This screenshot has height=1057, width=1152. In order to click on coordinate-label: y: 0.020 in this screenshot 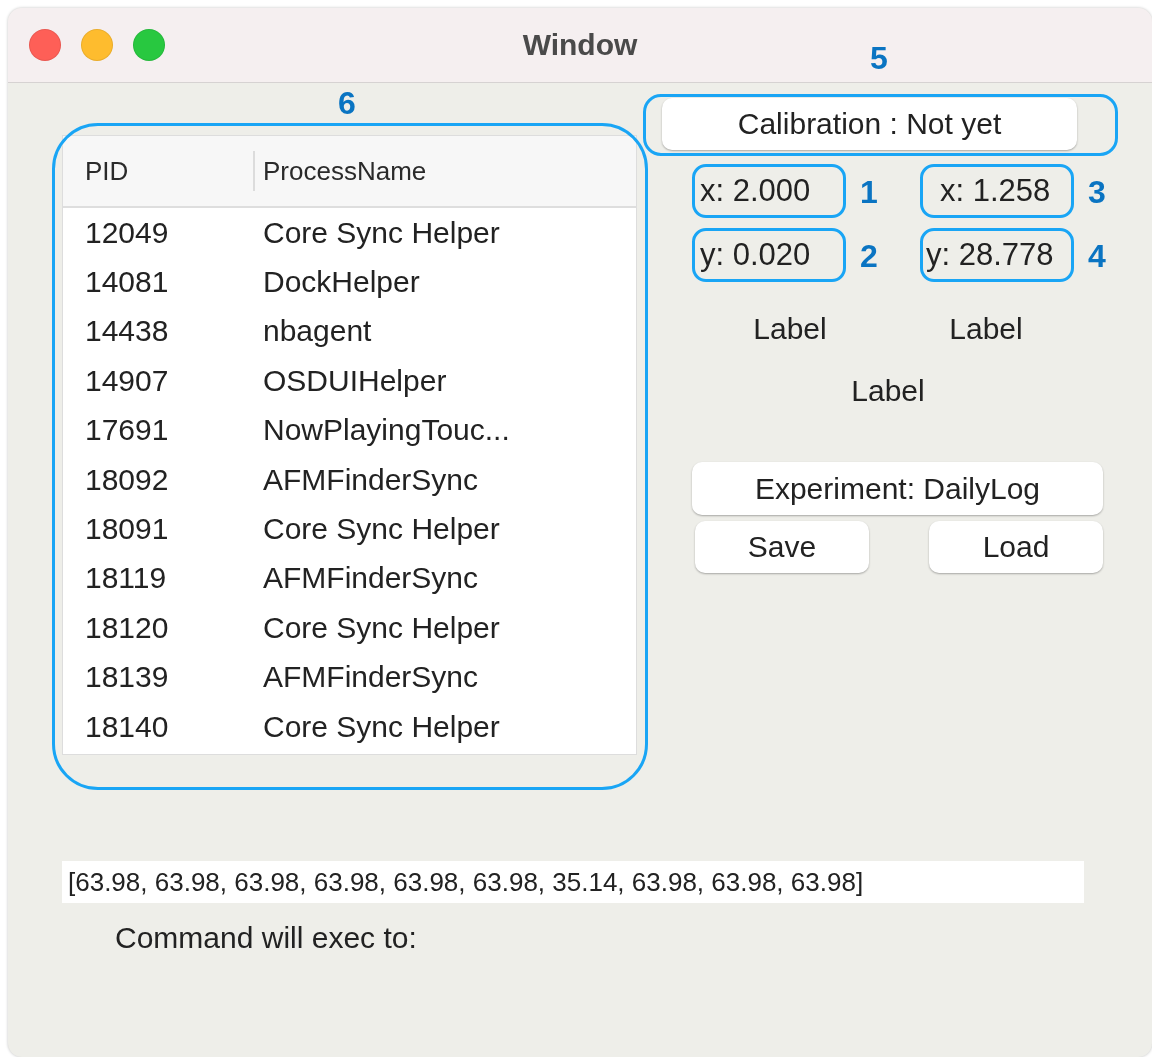, I will do `click(755, 255)`.